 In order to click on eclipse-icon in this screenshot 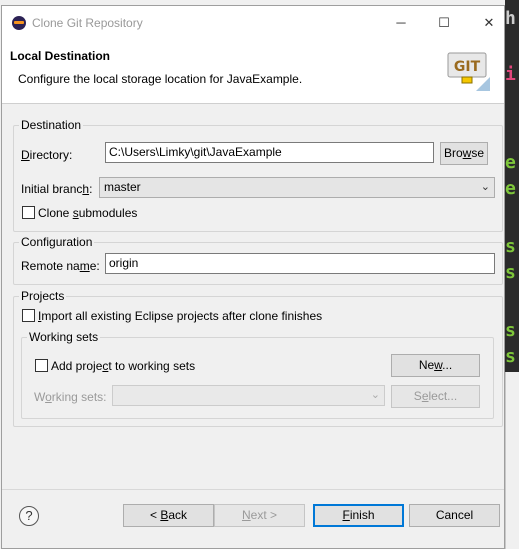, I will do `click(19, 23)`.